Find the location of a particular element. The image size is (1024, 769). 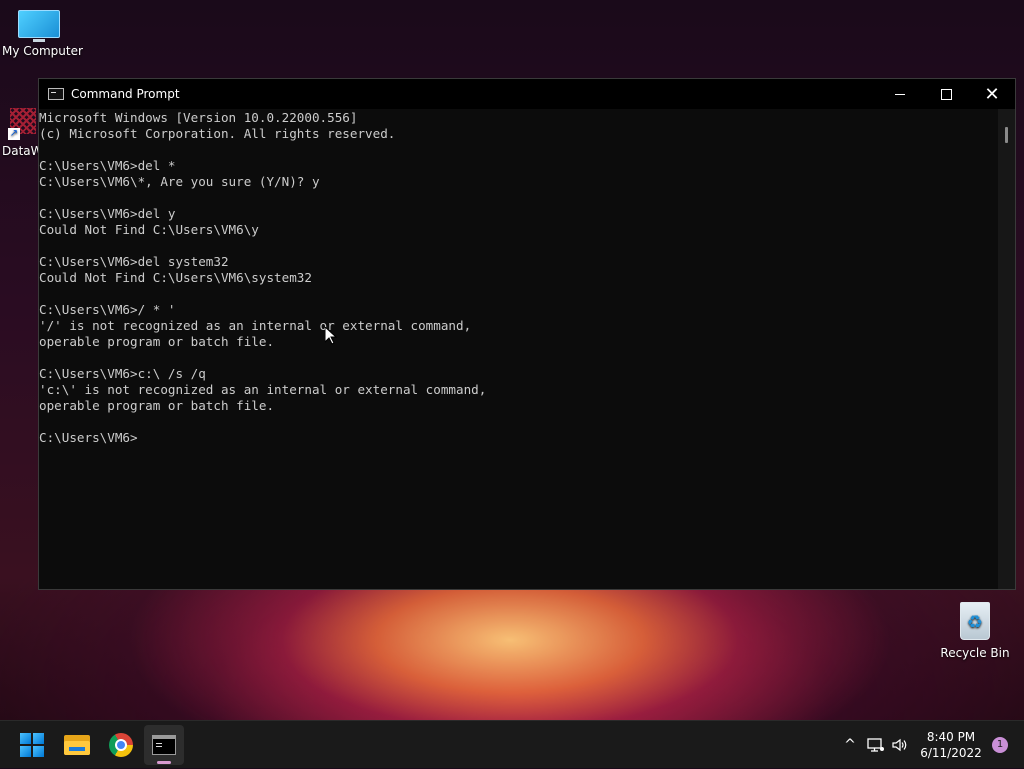

maximize-icon is located at coordinates (946, 94).